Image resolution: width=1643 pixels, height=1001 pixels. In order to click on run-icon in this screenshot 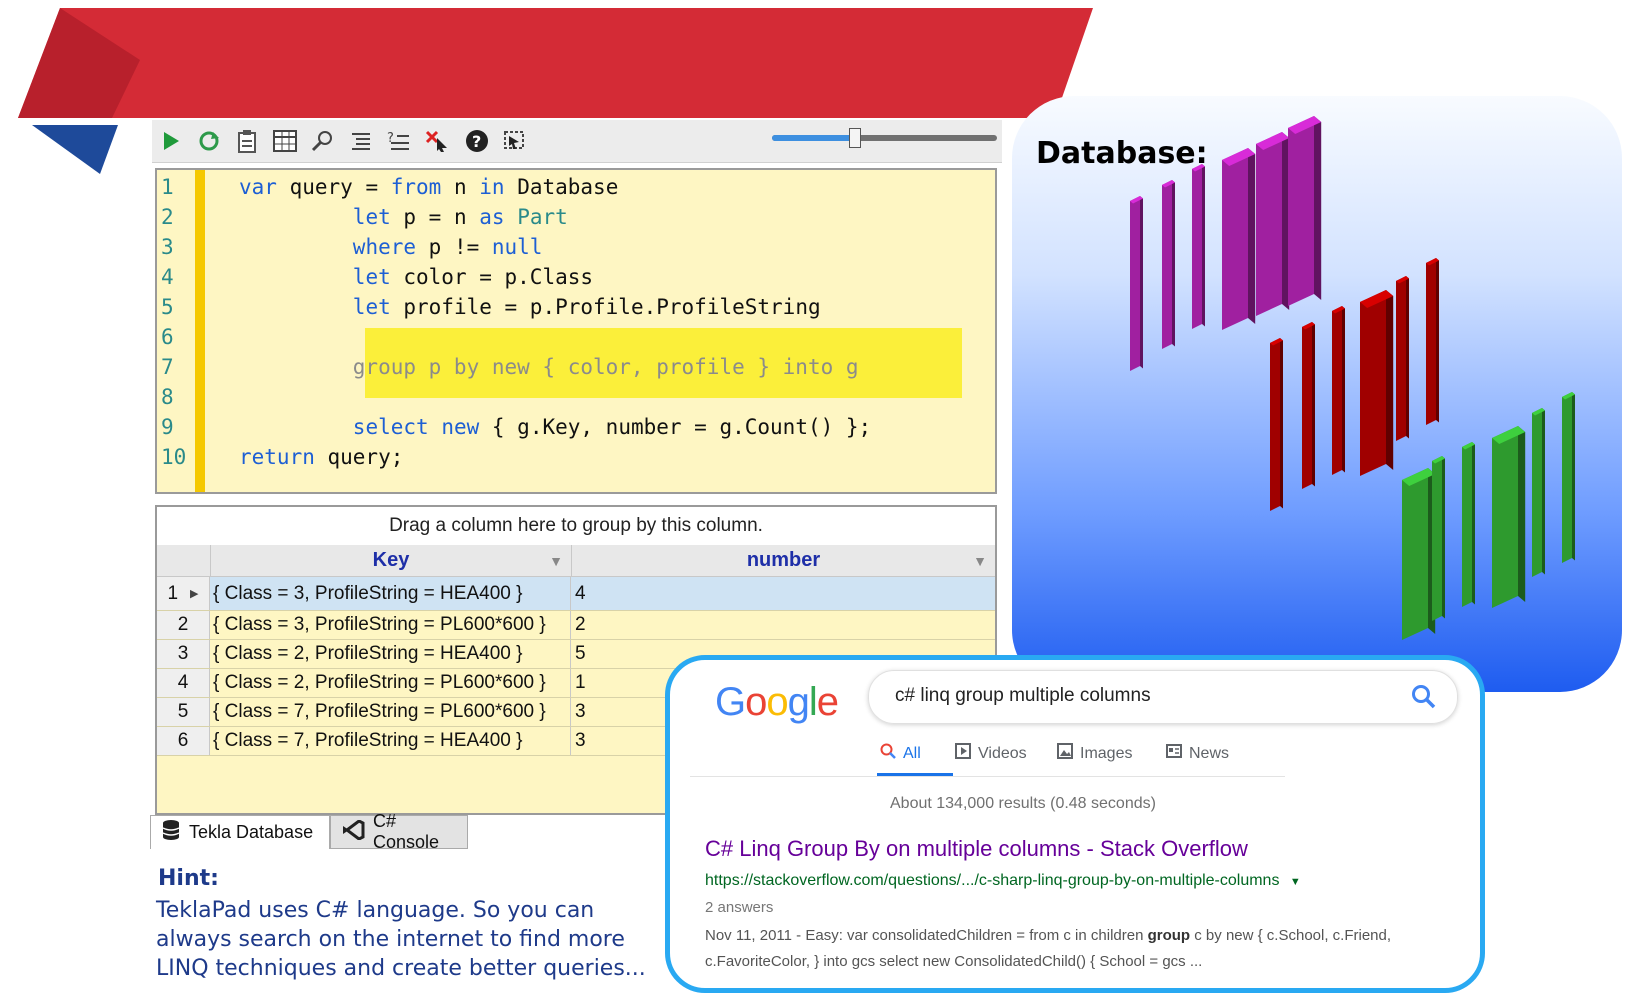, I will do `click(171, 141)`.